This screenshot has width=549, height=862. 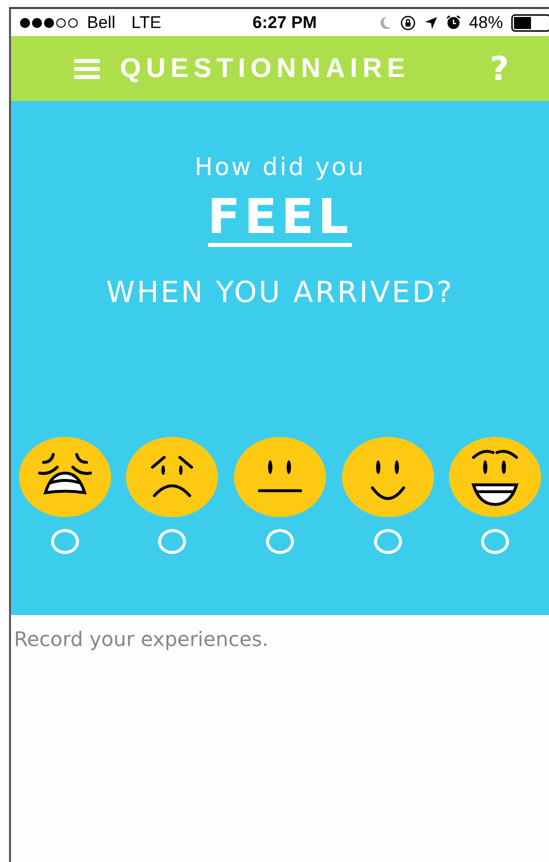 What do you see at coordinates (284, 22) in the screenshot?
I see `clock-time: 6:27 PM` at bounding box center [284, 22].